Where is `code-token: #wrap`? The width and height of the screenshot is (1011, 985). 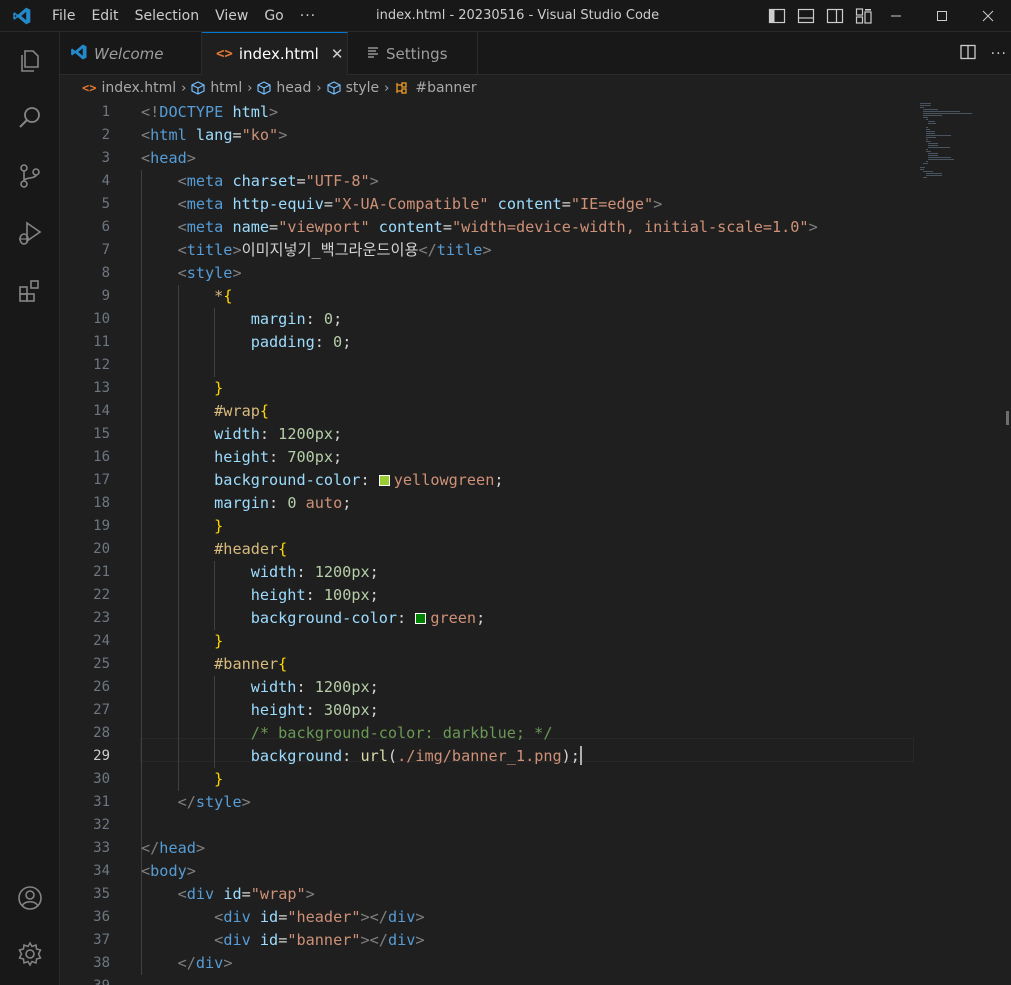
code-token: #wrap is located at coordinates (237, 411).